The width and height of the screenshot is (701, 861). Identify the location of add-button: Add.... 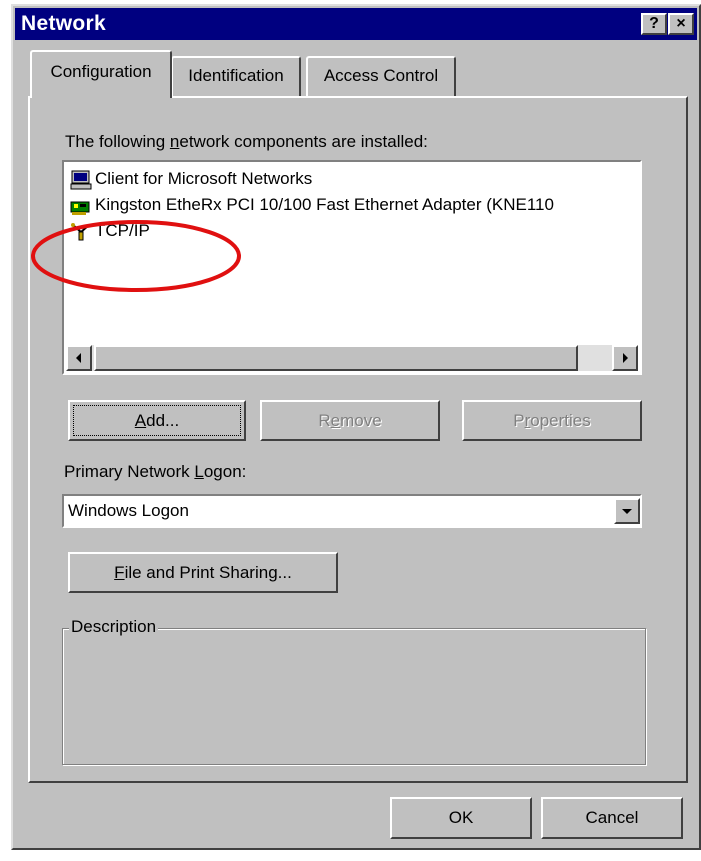
(157, 420).